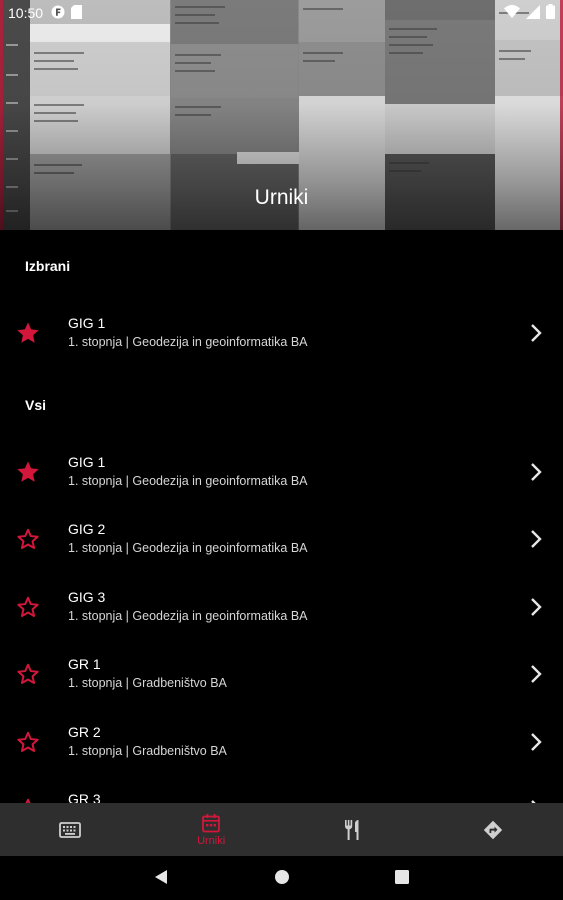  I want to click on item-title: GR 2, so click(84, 732).